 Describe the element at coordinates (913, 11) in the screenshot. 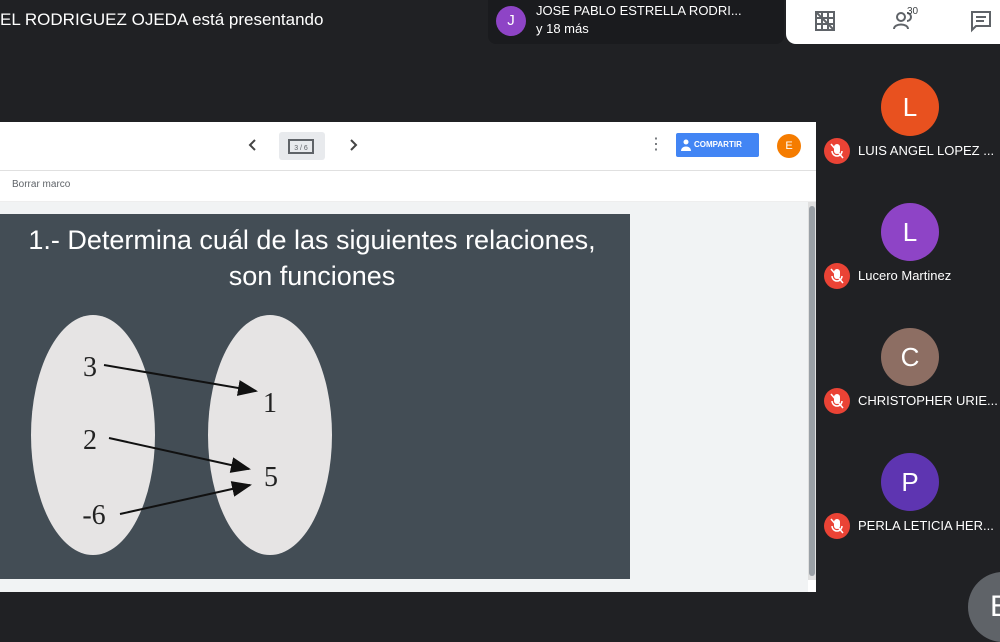

I see `people-count-badge: 30` at that location.